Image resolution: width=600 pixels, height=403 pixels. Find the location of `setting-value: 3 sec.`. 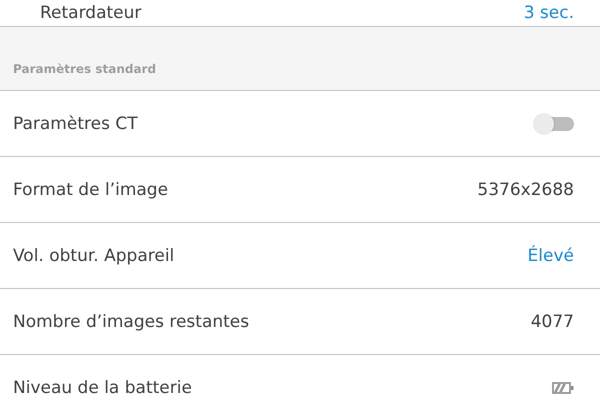

setting-value: 3 sec. is located at coordinates (549, 13).